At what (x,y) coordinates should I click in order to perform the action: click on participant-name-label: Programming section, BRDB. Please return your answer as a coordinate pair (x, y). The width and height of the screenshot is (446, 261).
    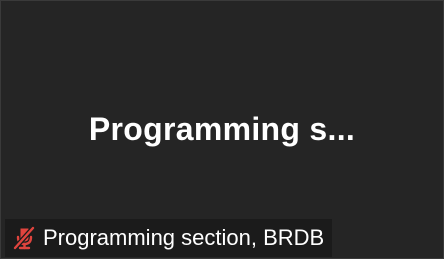
    Looking at the image, I should click on (169, 238).